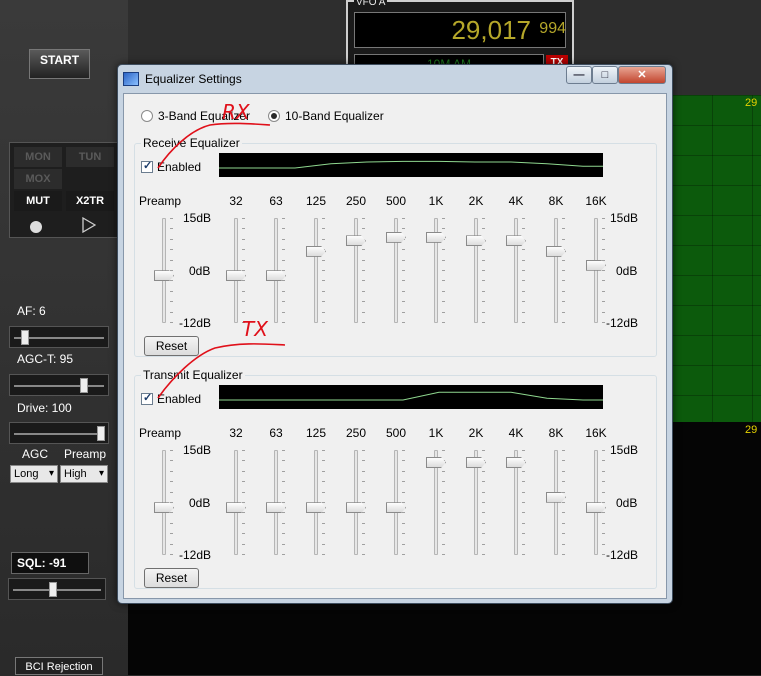  What do you see at coordinates (255, 329) in the screenshot?
I see `tx-annotation-text: TX` at bounding box center [255, 329].